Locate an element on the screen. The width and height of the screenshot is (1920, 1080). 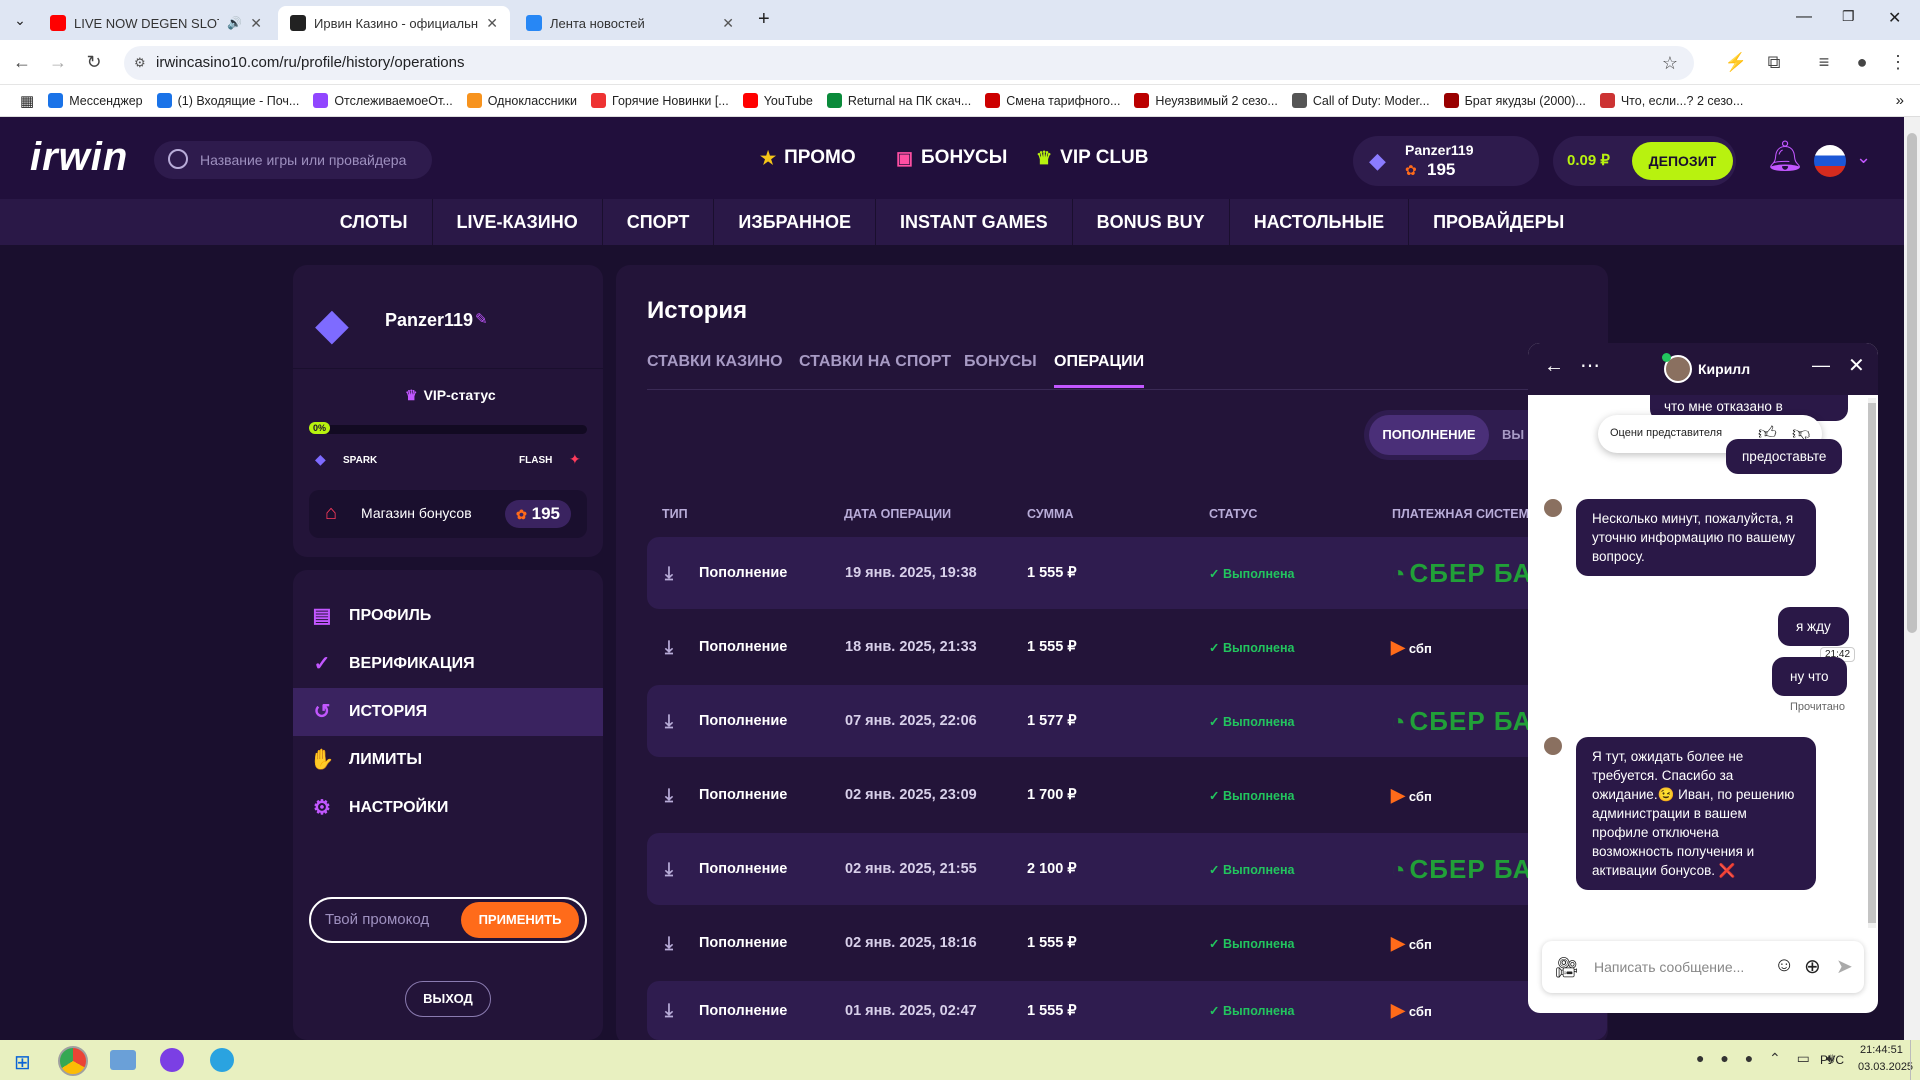
extension-icon: ⚡ is located at coordinates (1736, 62).